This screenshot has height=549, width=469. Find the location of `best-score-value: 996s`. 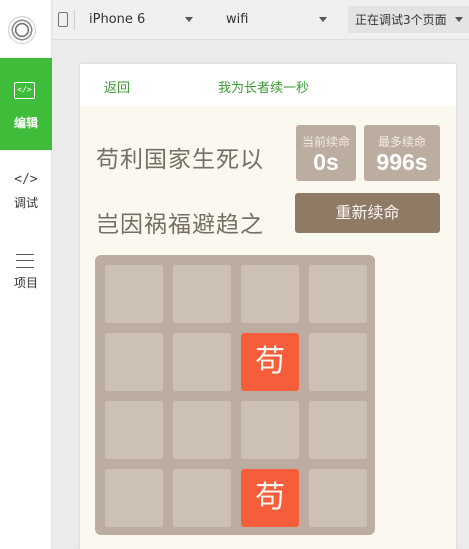

best-score-value: 996s is located at coordinates (402, 162).